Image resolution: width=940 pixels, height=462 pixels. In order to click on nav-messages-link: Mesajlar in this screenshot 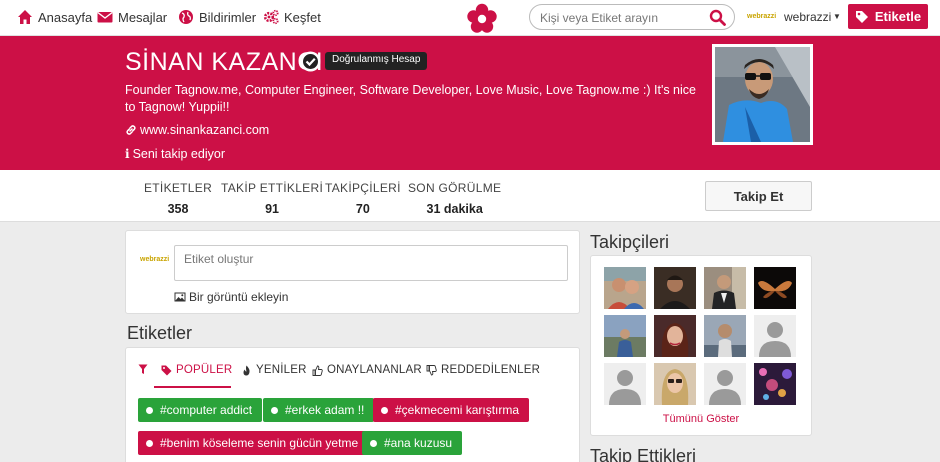, I will do `click(132, 17)`.